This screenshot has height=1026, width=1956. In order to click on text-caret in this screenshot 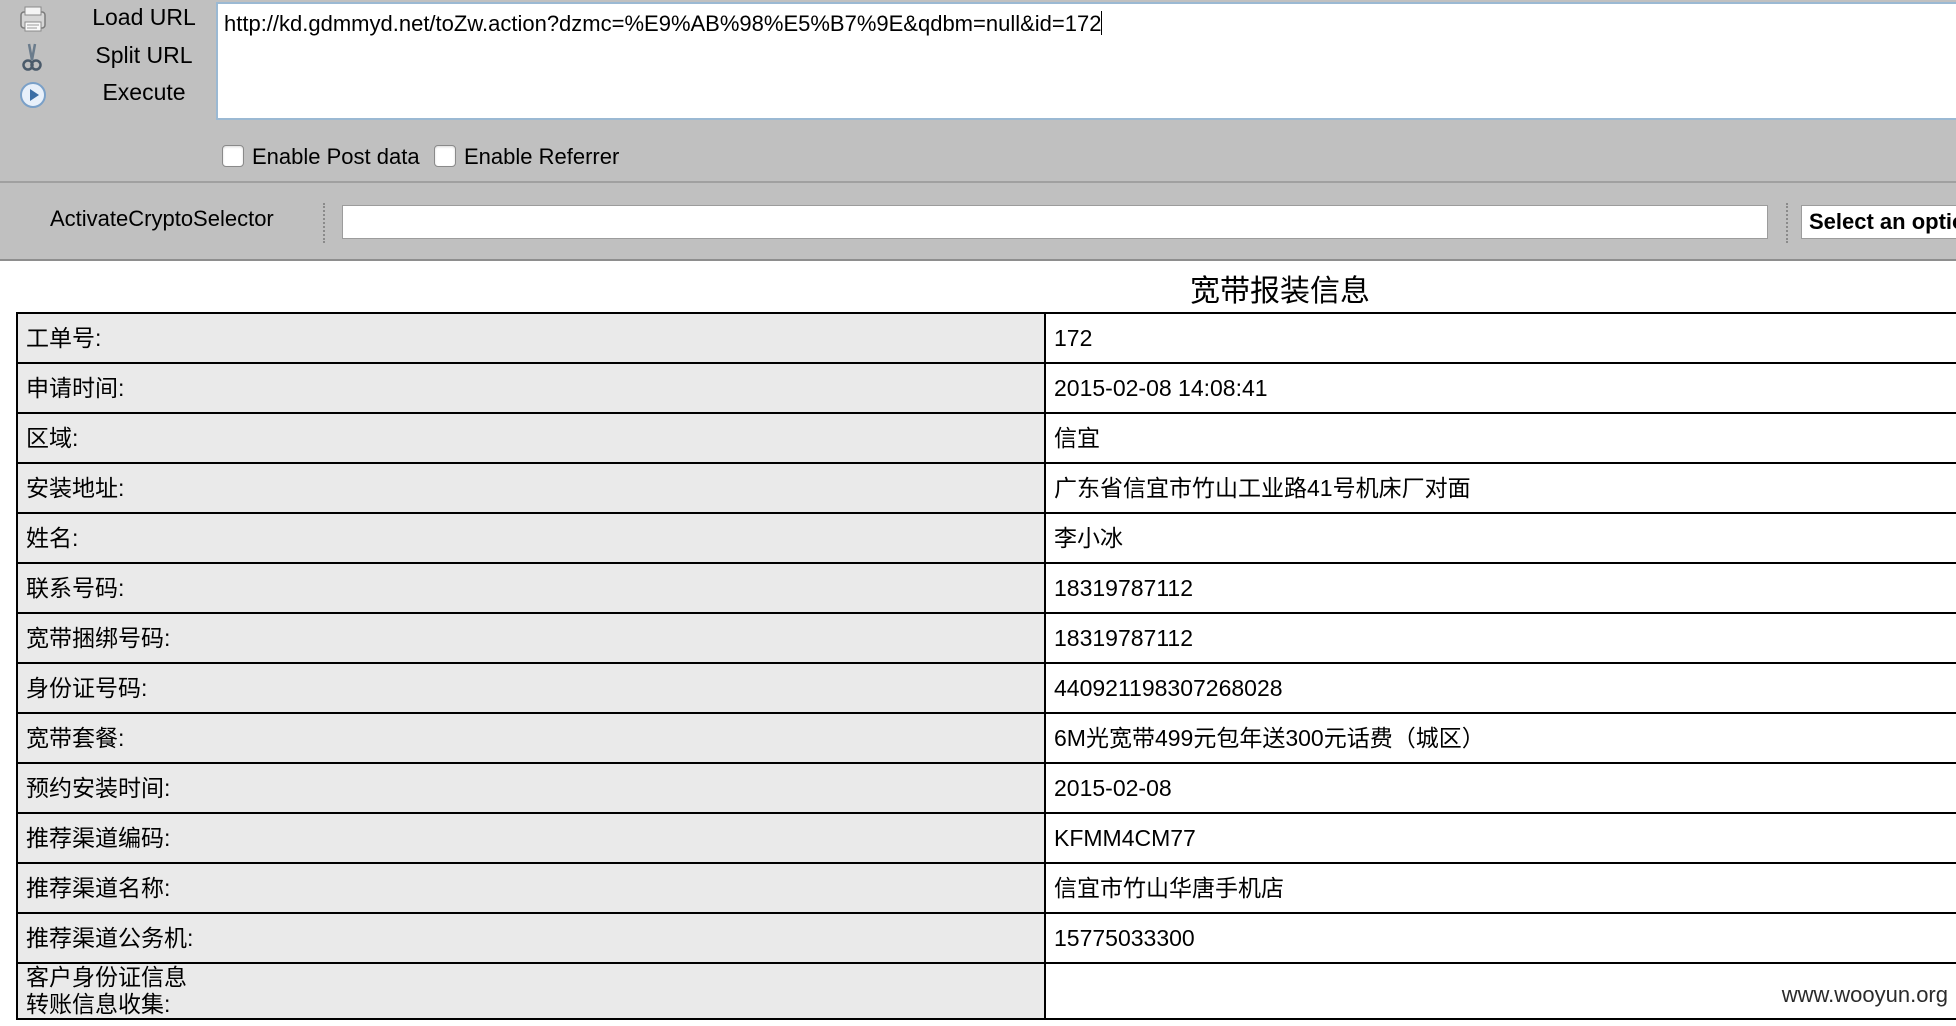, I will do `click(1102, 23)`.